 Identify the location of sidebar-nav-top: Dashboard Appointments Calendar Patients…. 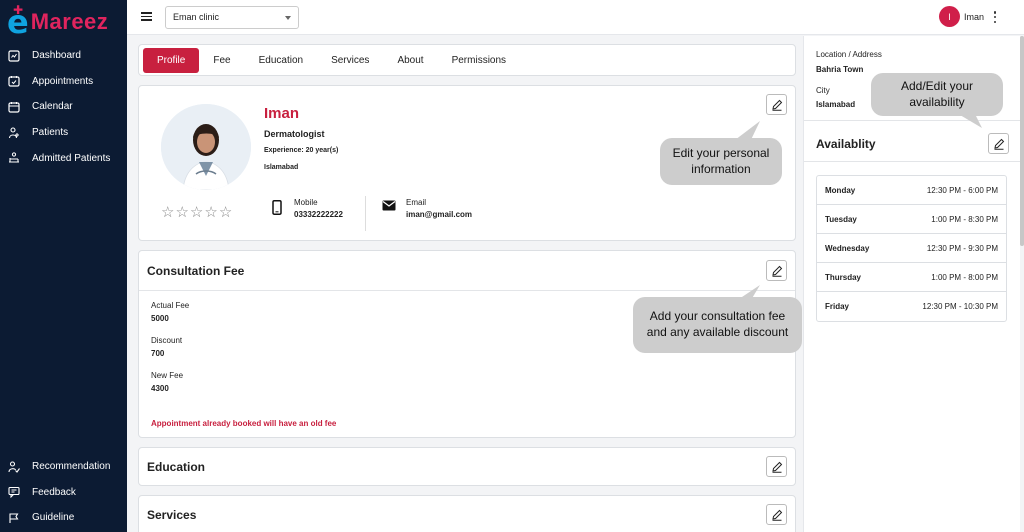
(63, 107).